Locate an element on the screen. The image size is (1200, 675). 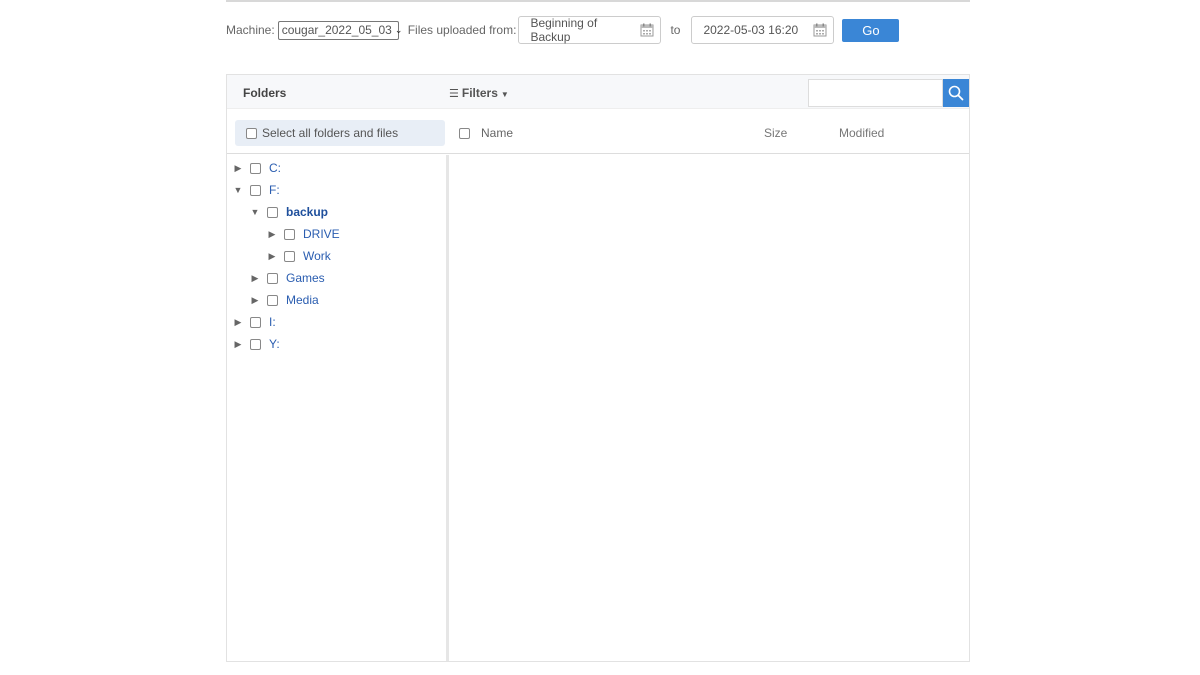
chevron-down-icon: ⌄ is located at coordinates (398, 29).